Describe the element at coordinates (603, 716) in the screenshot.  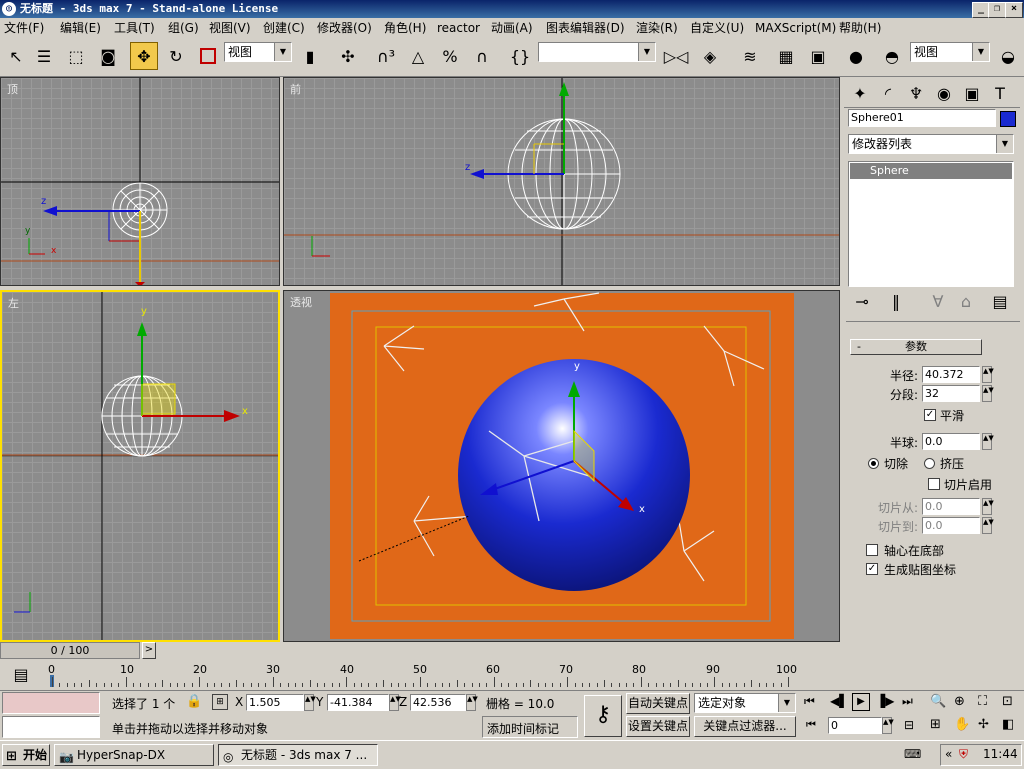
I see `set-key-mode-icon: ⚷` at that location.